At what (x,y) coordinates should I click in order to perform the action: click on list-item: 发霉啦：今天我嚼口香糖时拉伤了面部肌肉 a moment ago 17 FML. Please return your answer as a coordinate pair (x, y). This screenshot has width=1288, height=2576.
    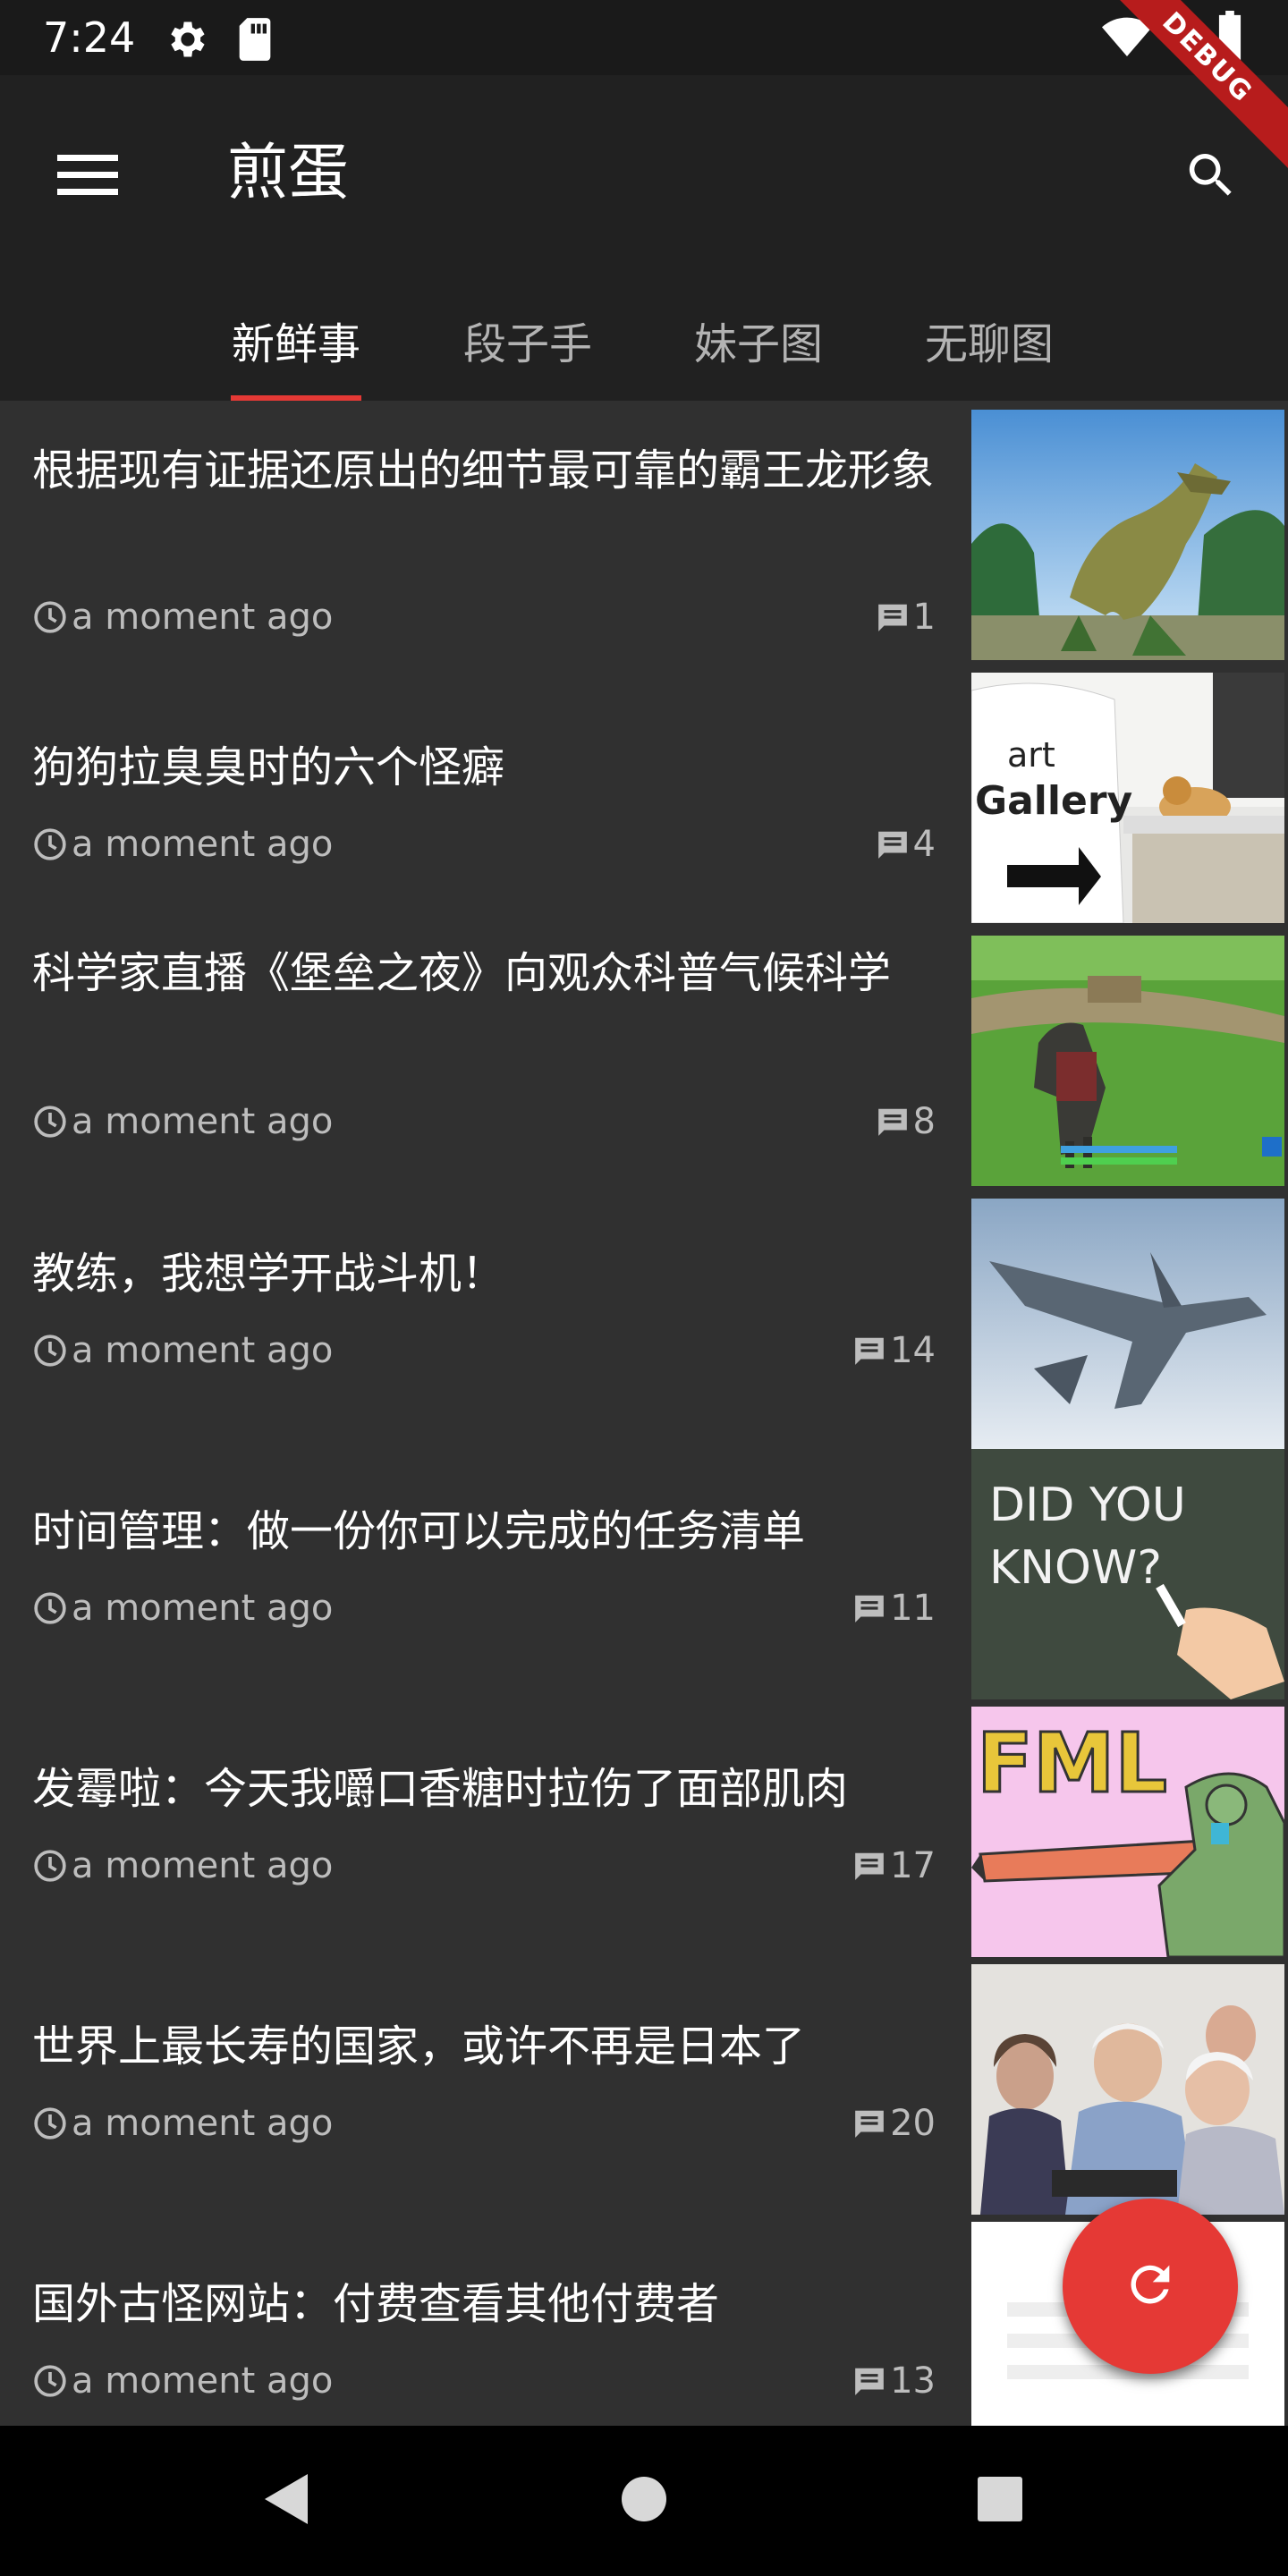
    Looking at the image, I should click on (644, 1833).